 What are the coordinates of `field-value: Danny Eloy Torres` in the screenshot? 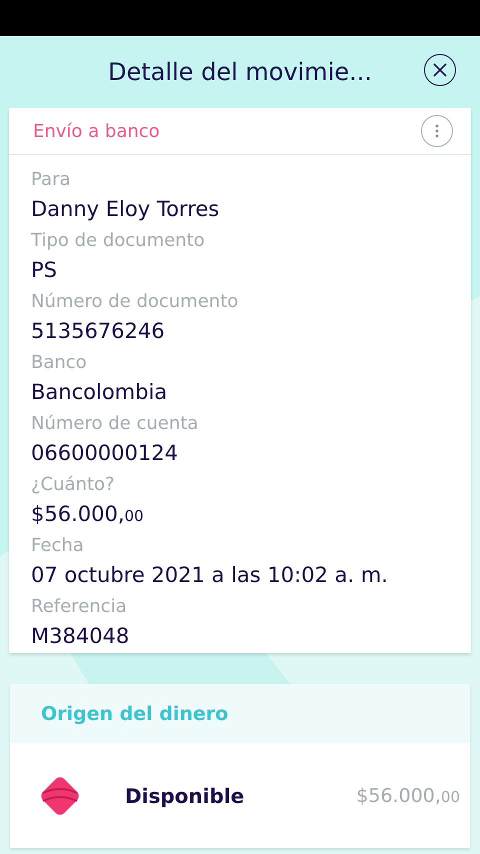 It's located at (125, 209).